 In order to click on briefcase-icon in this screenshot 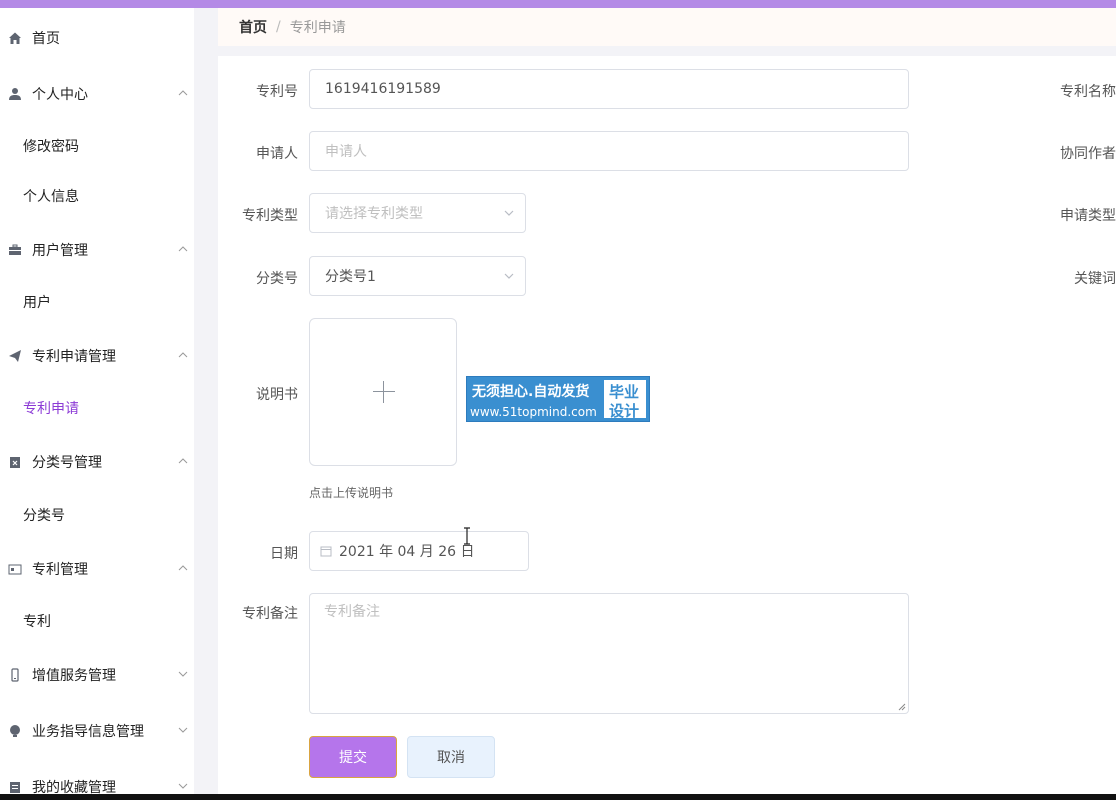, I will do `click(15, 250)`.